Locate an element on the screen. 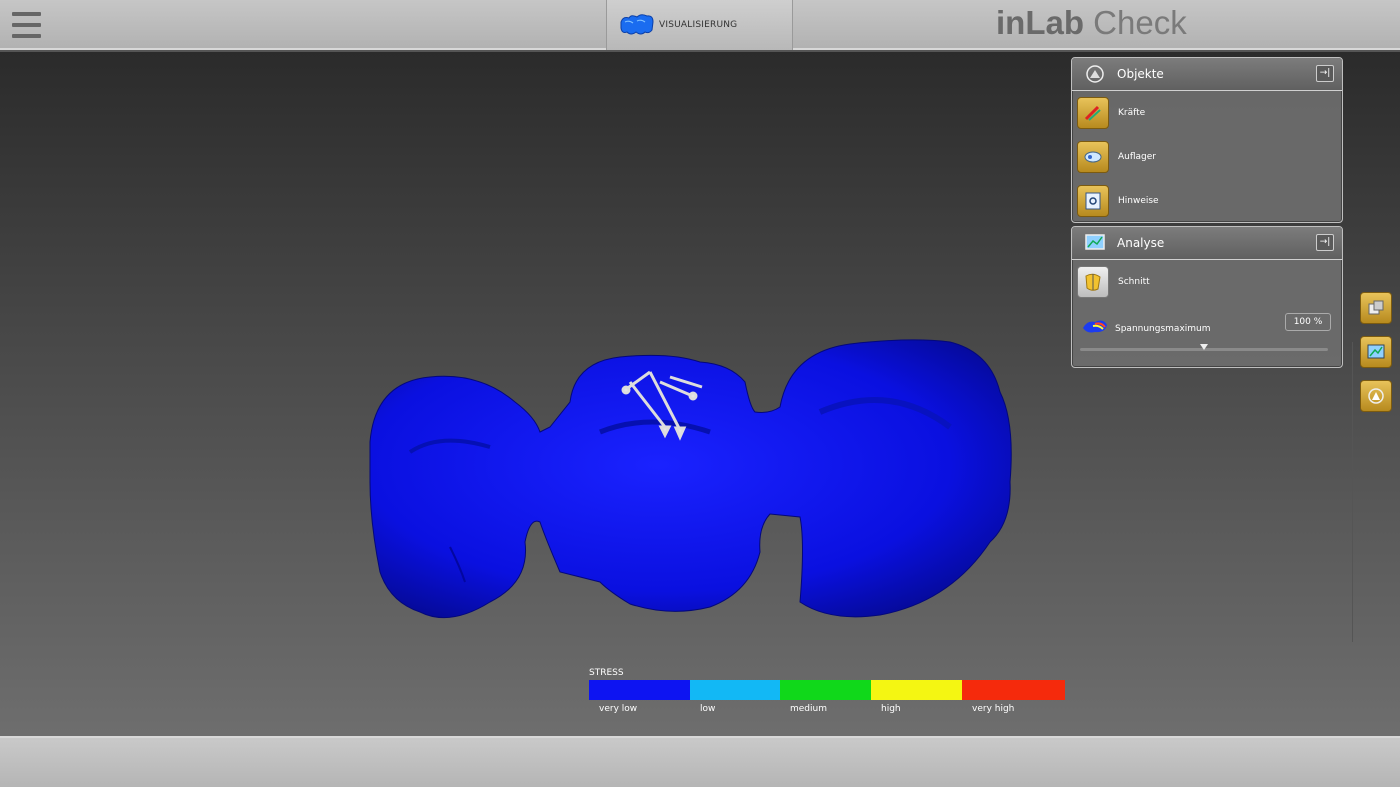  bridge-visualization-icon is located at coordinates (637, 24).